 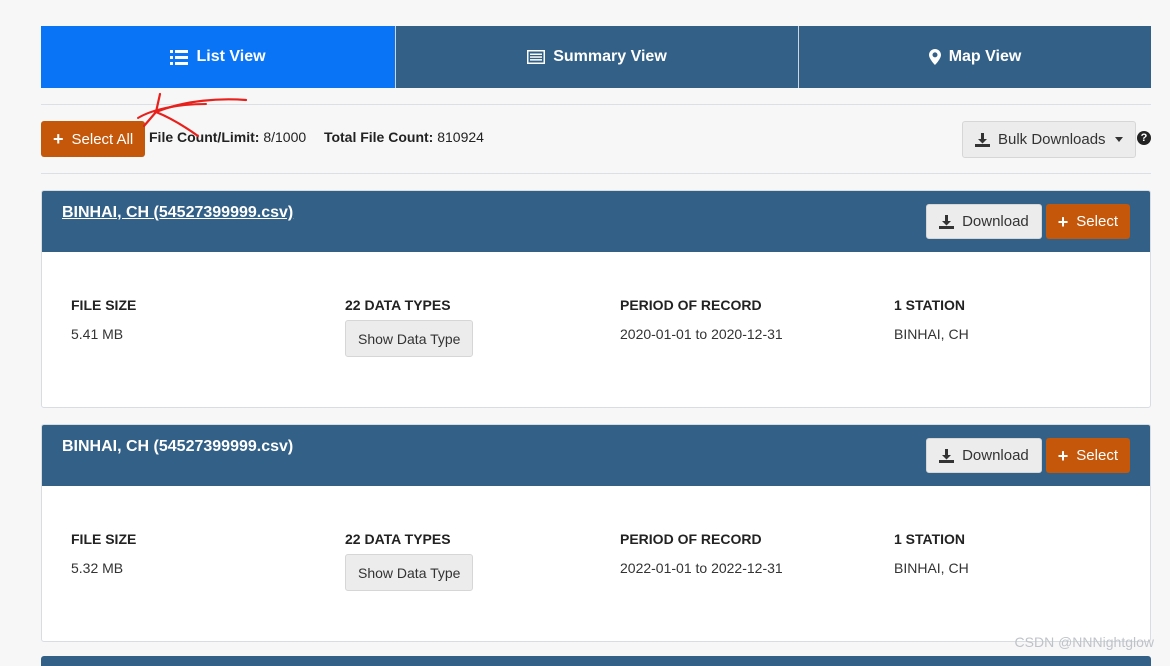 What do you see at coordinates (231, 56) in the screenshot?
I see `tab-label: List View` at bounding box center [231, 56].